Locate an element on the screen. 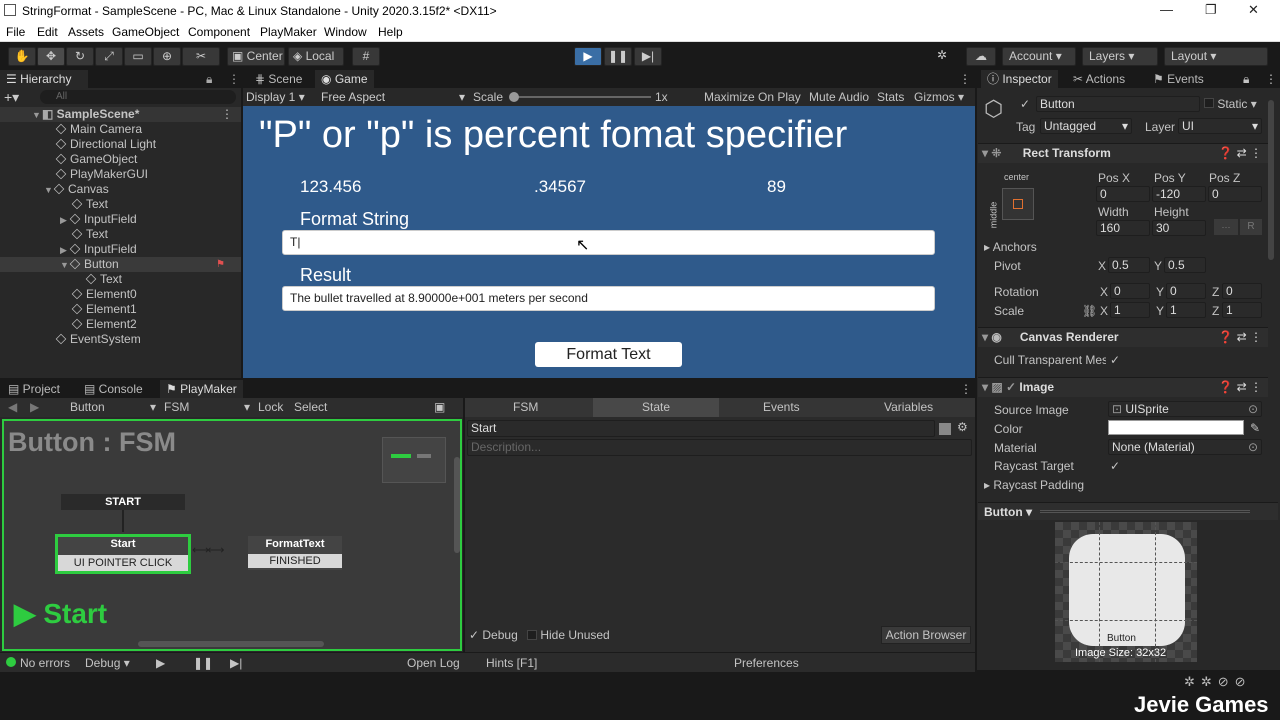 The width and height of the screenshot is (1280, 720). anchor-preset-icon is located at coordinates (1018, 204).